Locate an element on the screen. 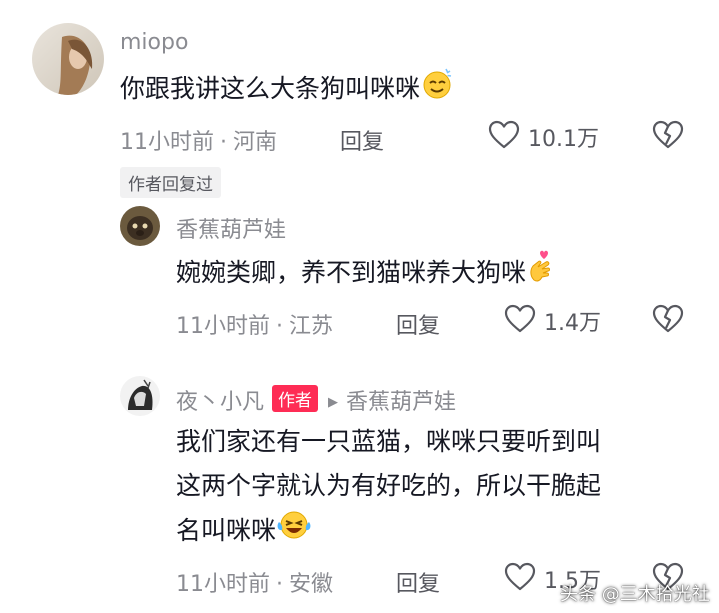 The height and width of the screenshot is (613, 719). reply-to-arrow-icon: ▶ is located at coordinates (333, 402).